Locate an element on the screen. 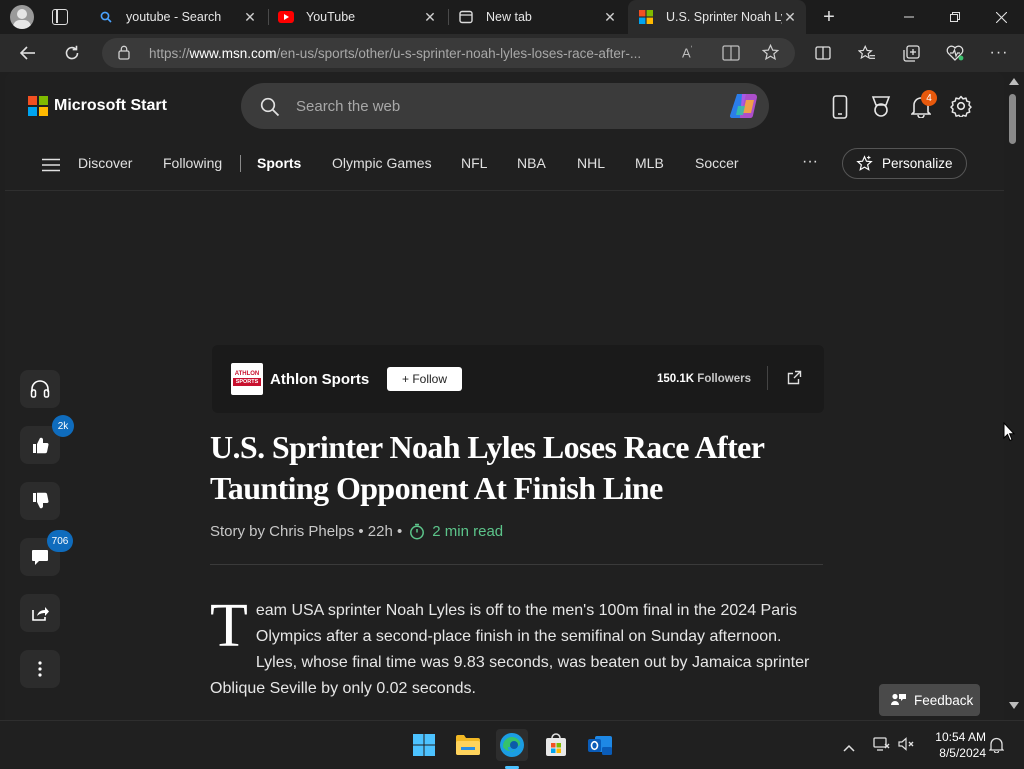 This screenshot has height=769, width=1024. tab-new-tab: New tab ✕ is located at coordinates (537, 17).